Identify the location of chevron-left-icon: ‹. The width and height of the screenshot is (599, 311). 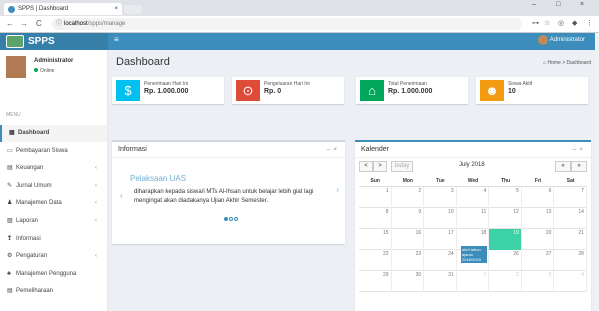
(96, 185).